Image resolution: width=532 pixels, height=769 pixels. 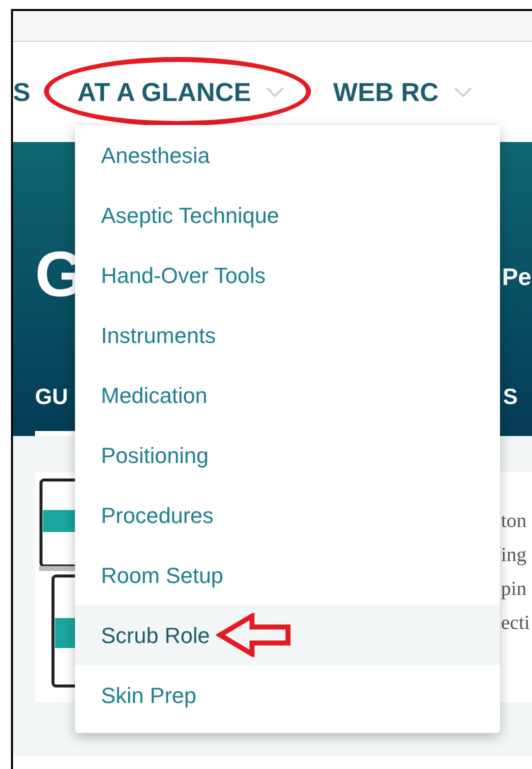 What do you see at coordinates (287, 455) in the screenshot?
I see `menu-item: Positioning` at bounding box center [287, 455].